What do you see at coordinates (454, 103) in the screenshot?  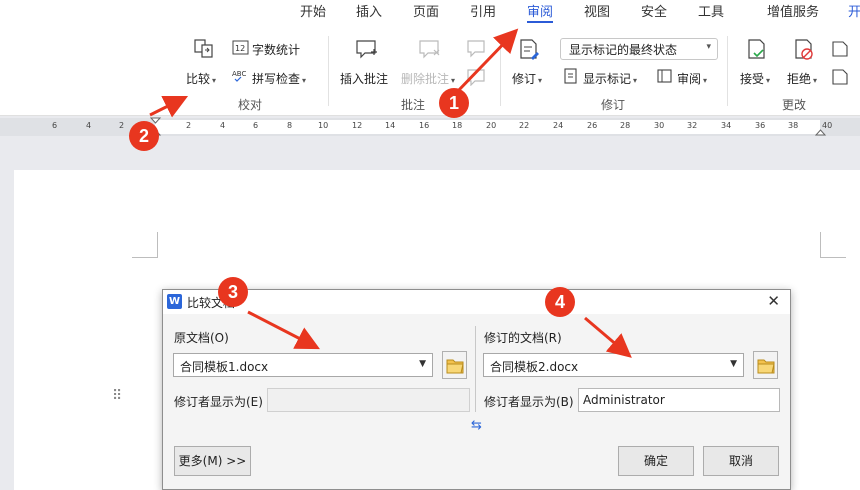 I see `annotation-badge-1: 1` at bounding box center [454, 103].